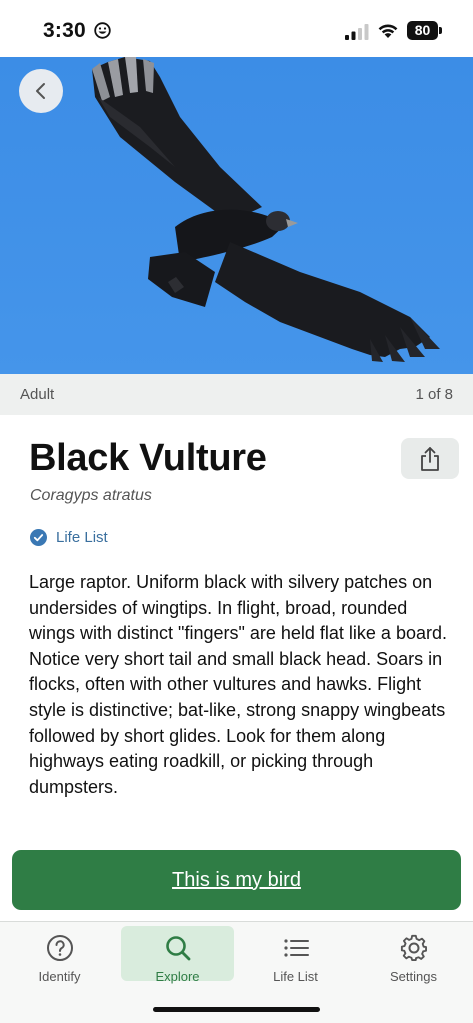  What do you see at coordinates (413, 976) in the screenshot?
I see `tab-label-settings: Settings` at bounding box center [413, 976].